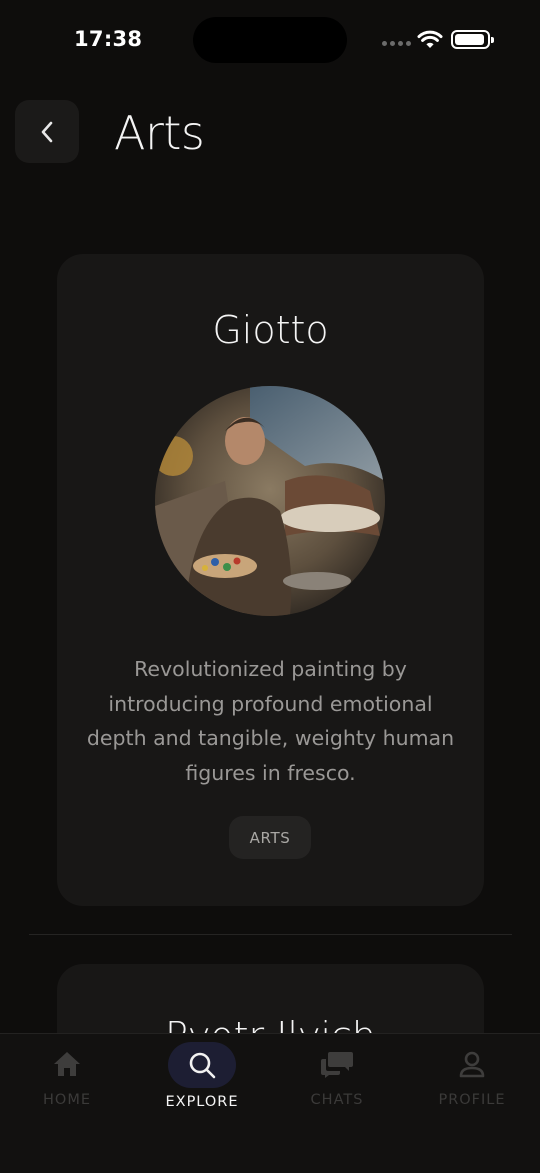 The width and height of the screenshot is (540, 1173). I want to click on tab-label: CHATS, so click(337, 1100).